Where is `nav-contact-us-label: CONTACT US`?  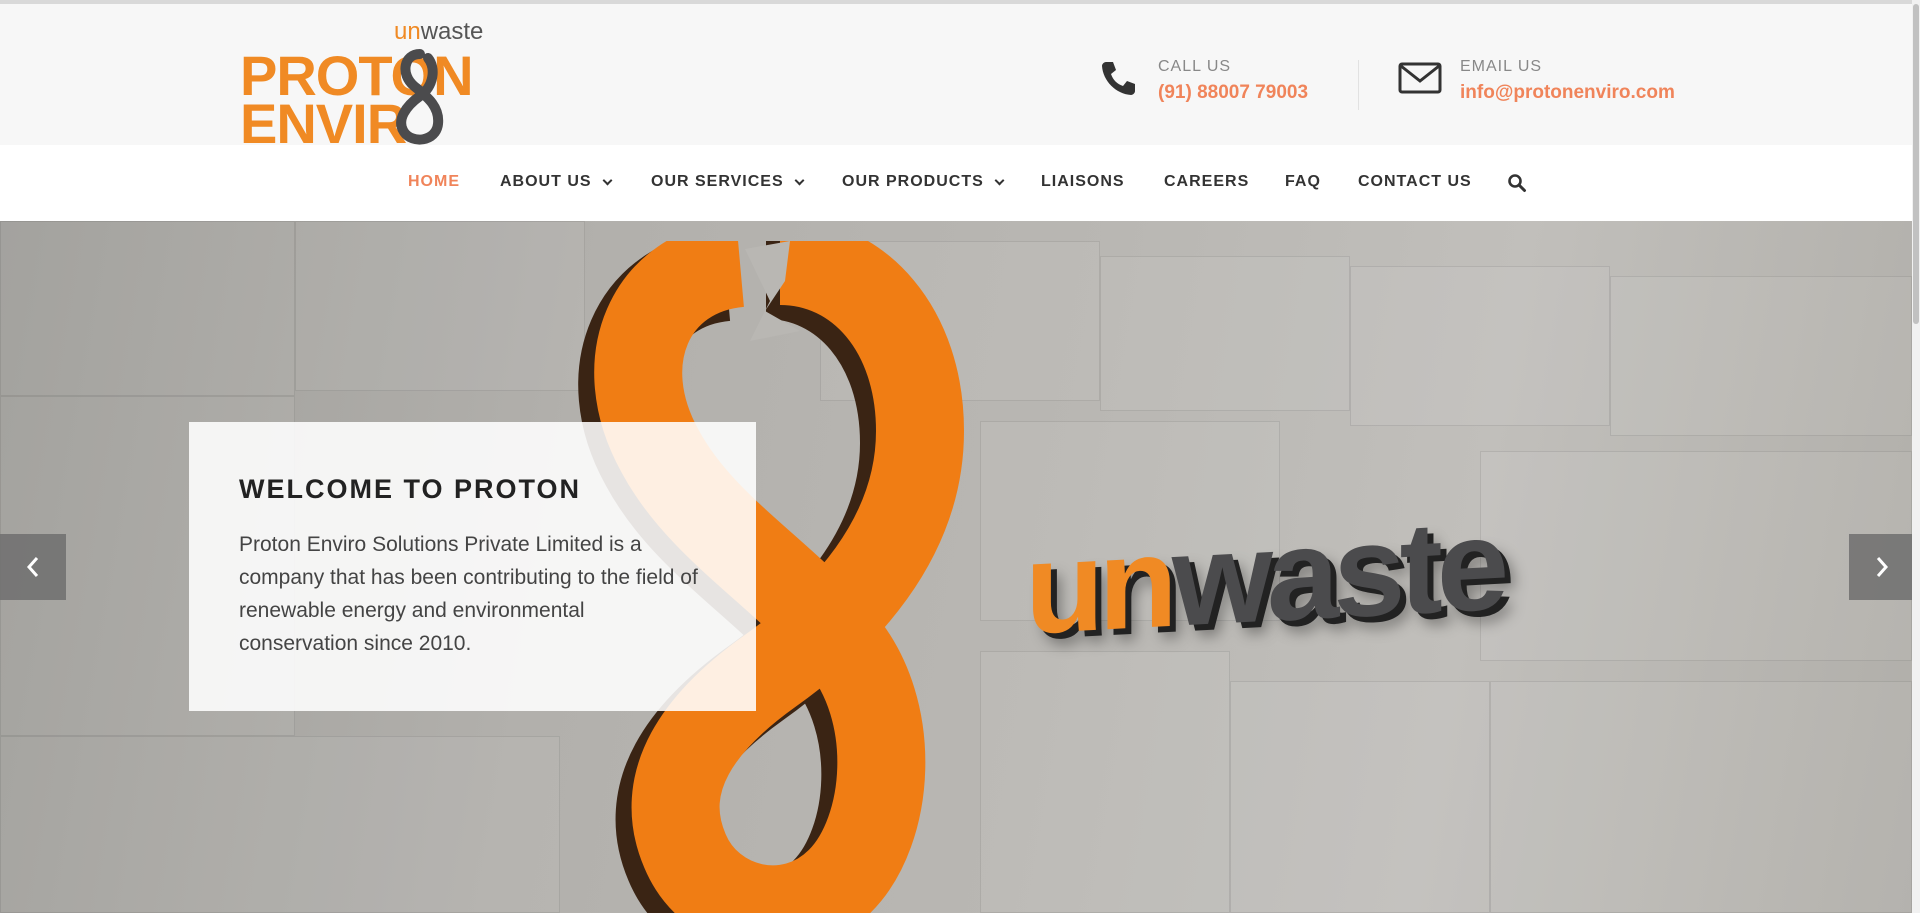
nav-contact-us-label: CONTACT US is located at coordinates (1415, 181).